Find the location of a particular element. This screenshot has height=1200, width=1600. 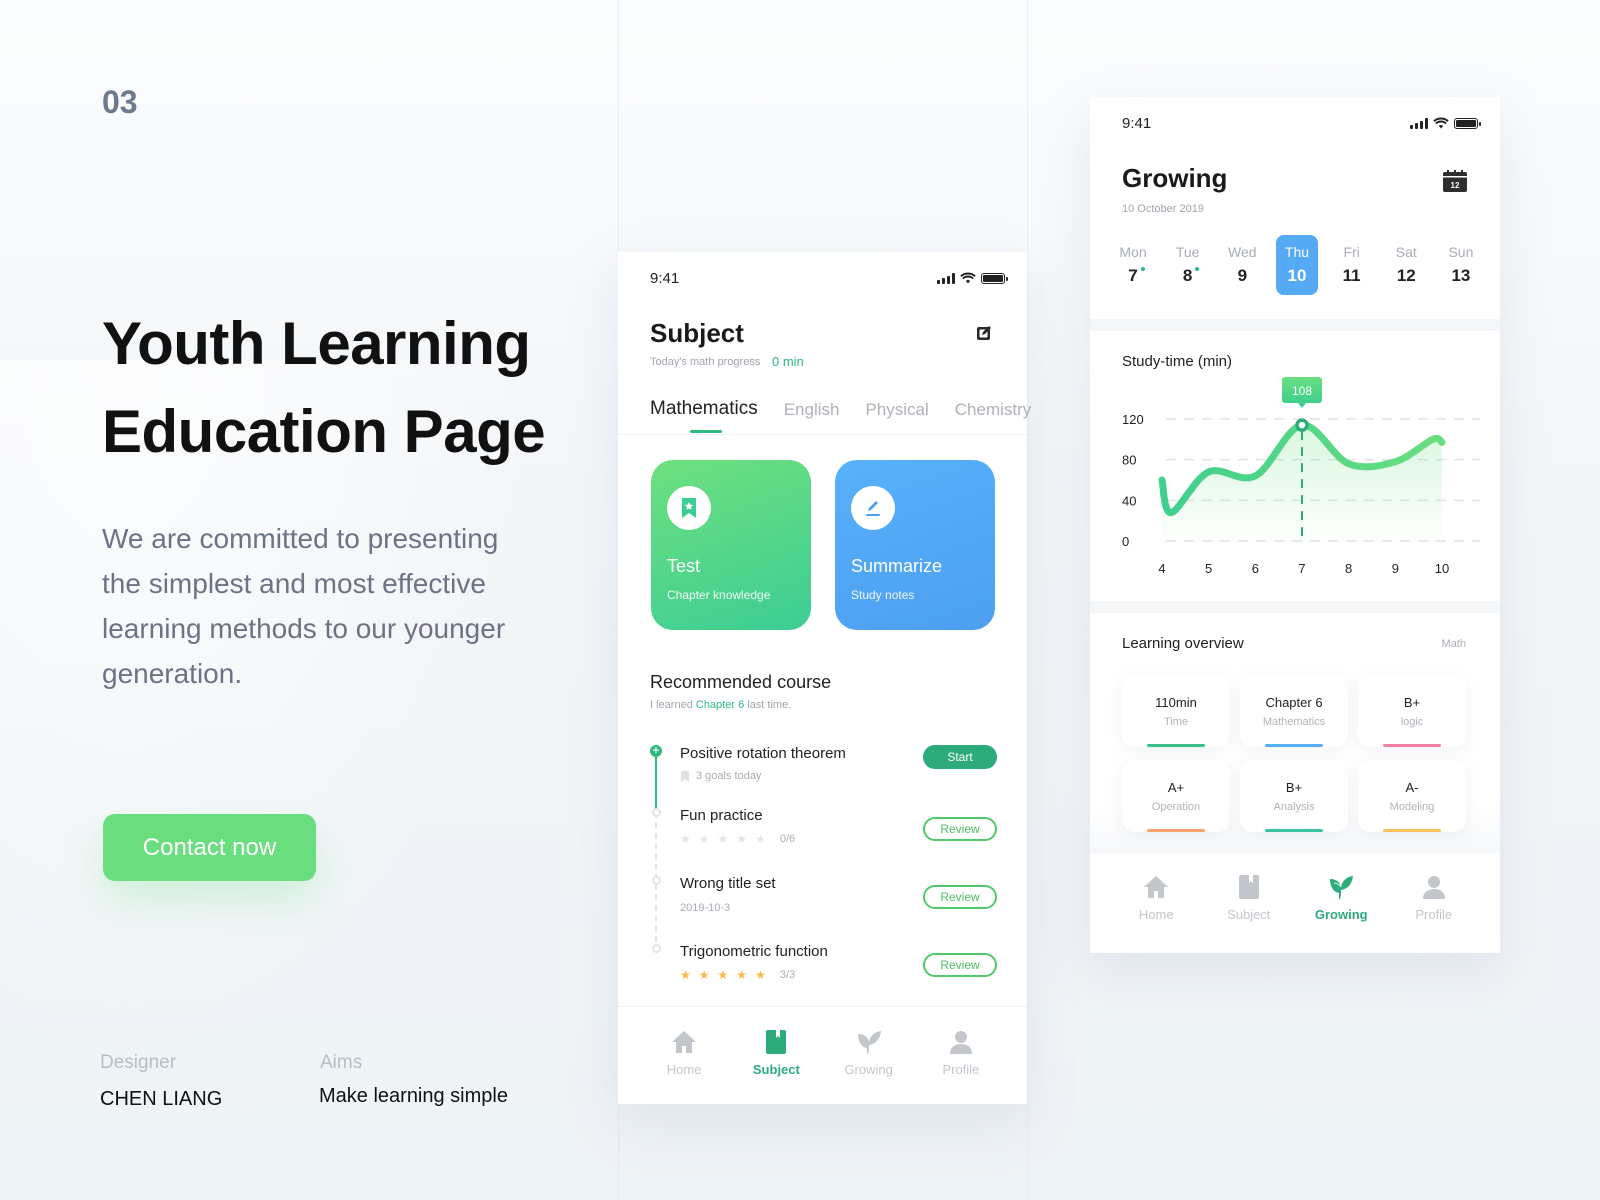

book-icon is located at coordinates (776, 1042).